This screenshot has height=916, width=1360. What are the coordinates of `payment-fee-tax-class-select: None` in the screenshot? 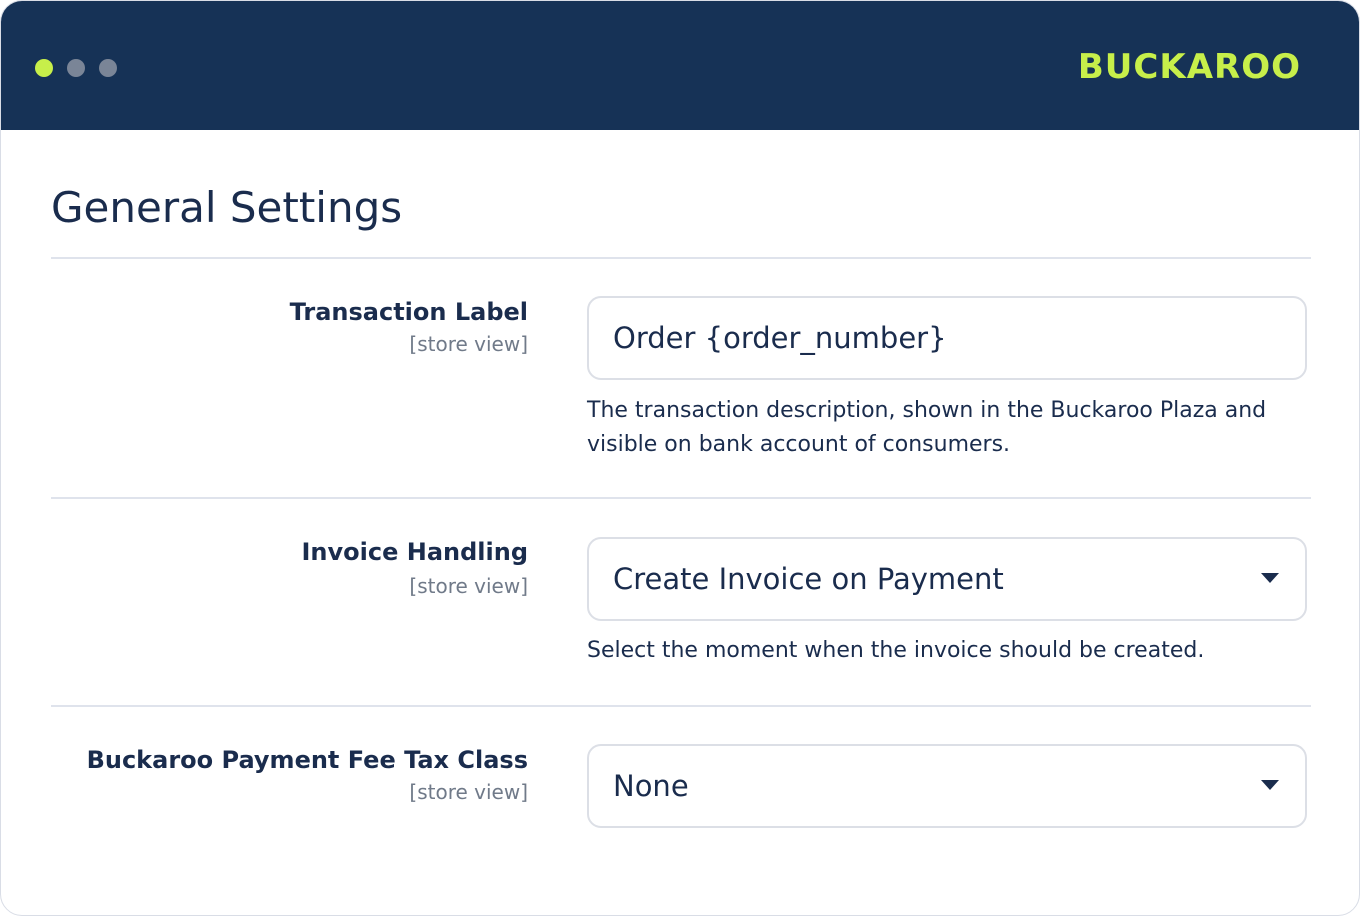 It's located at (947, 786).